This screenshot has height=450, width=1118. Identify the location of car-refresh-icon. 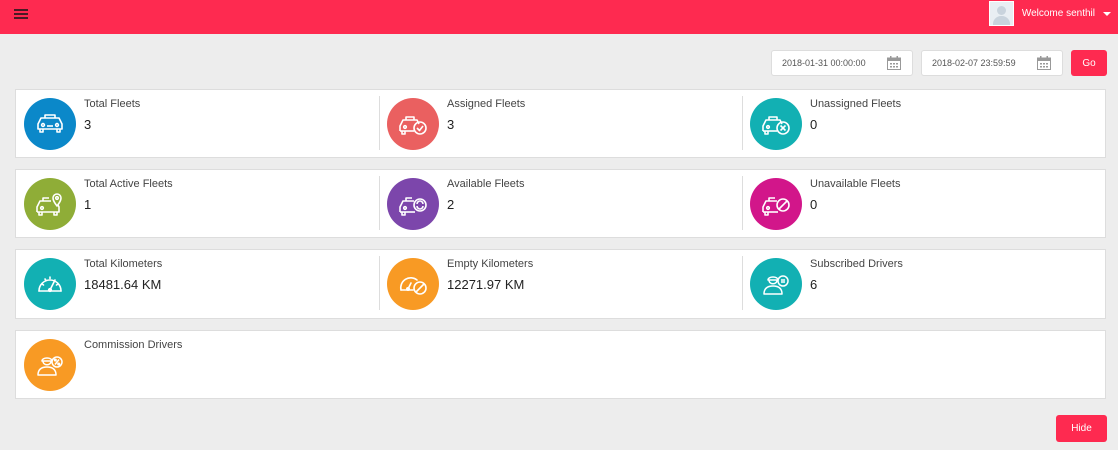
(413, 206).